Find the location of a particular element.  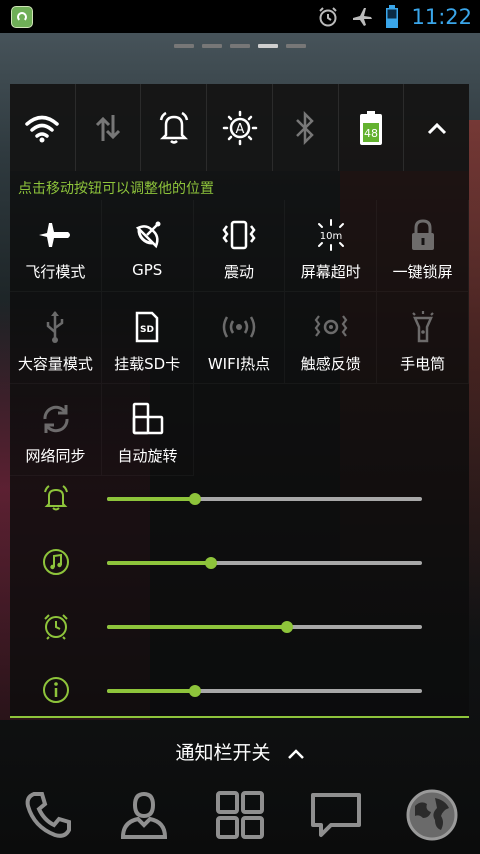

auto-brightness-toggle: A is located at coordinates (239, 127).